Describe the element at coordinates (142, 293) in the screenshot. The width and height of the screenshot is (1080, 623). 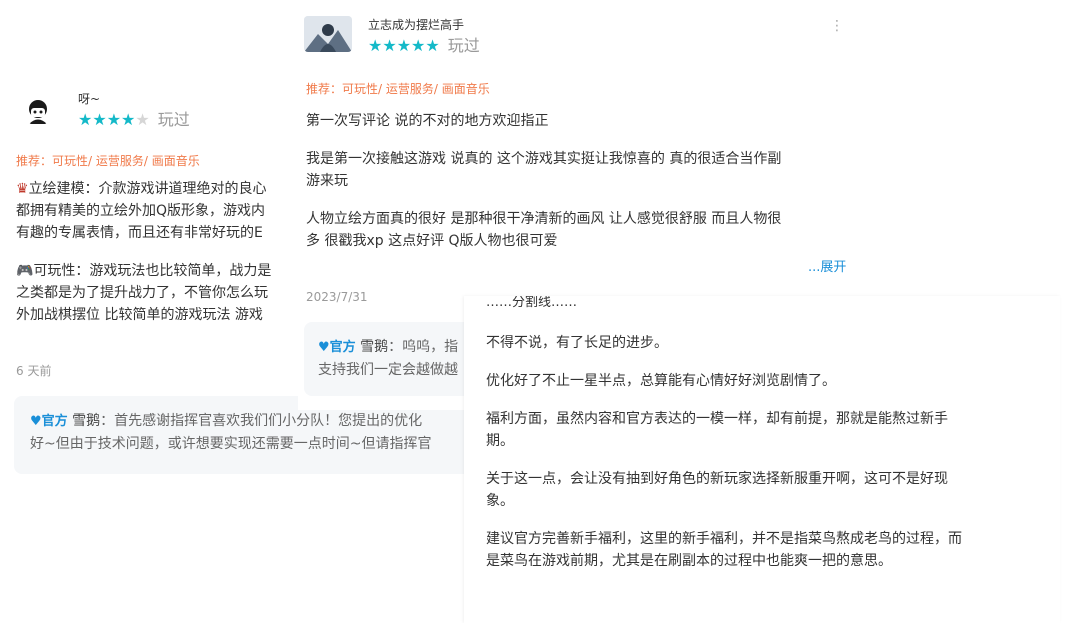
I see `review-line: 之类都是为了提升战力了，不管你怎么玩` at that location.